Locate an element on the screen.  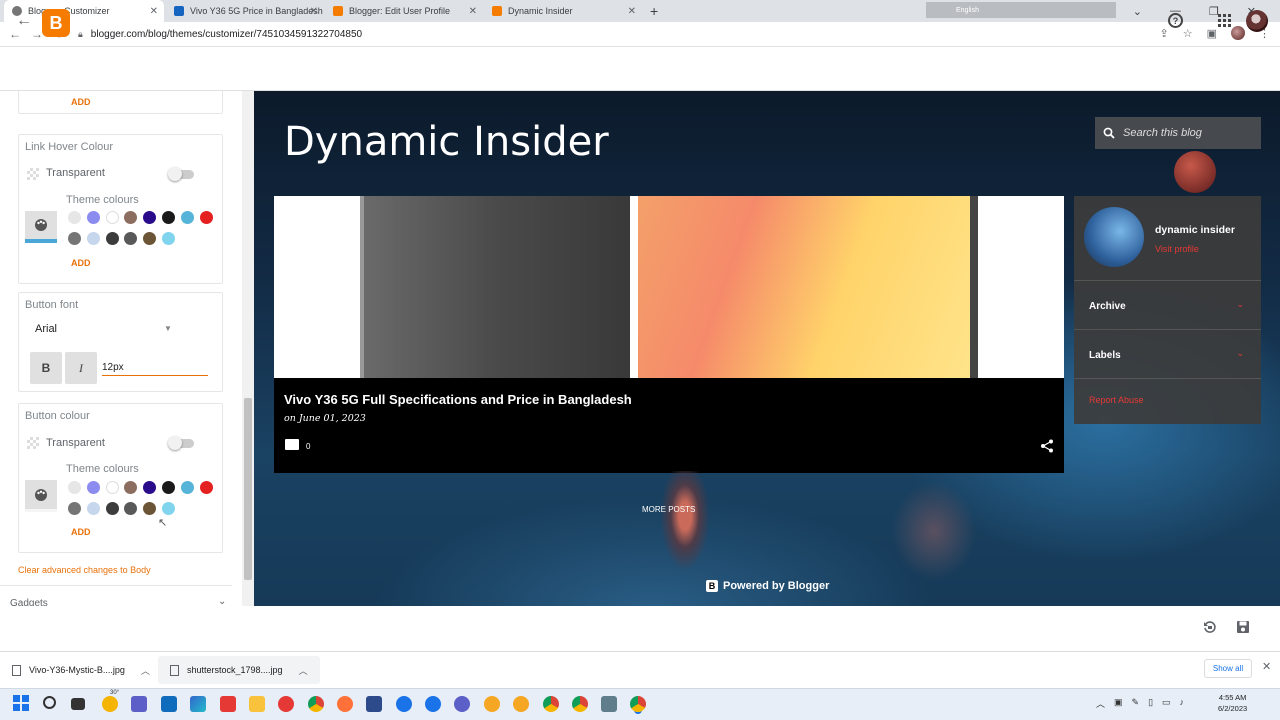
report-abuse-link: Report Abuse is located at coordinates (1116, 400).